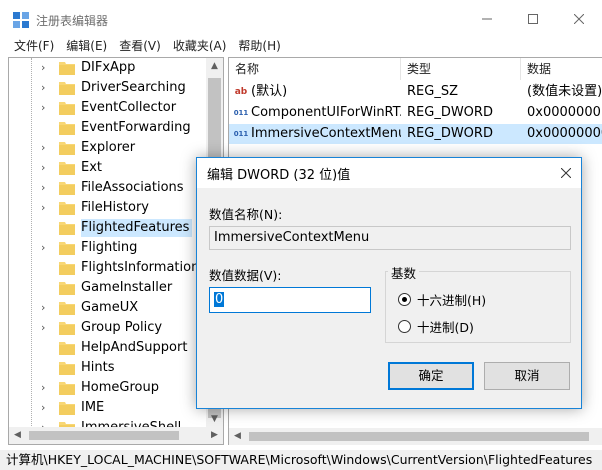 The image size is (602, 470). I want to click on close-icon, so click(566, 173).